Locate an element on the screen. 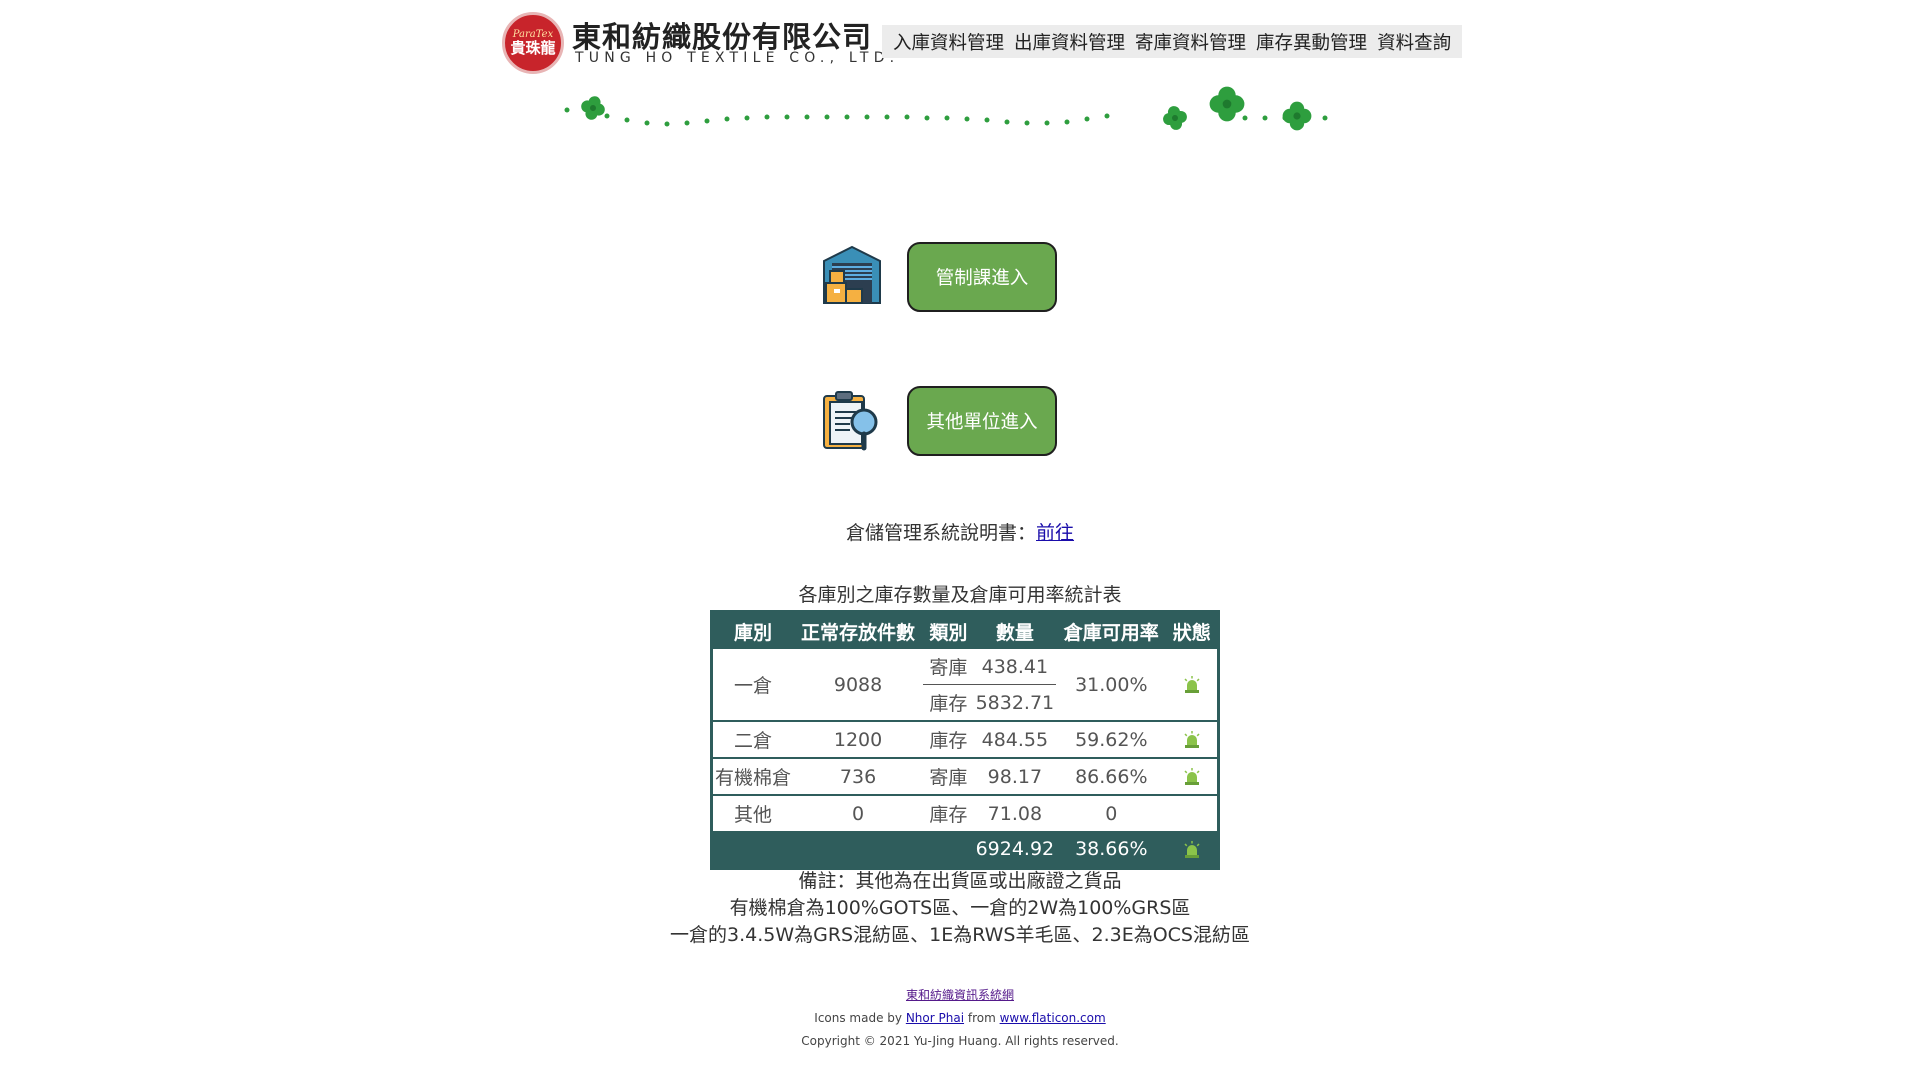  header-count: 正常存放件數 is located at coordinates (858, 630).